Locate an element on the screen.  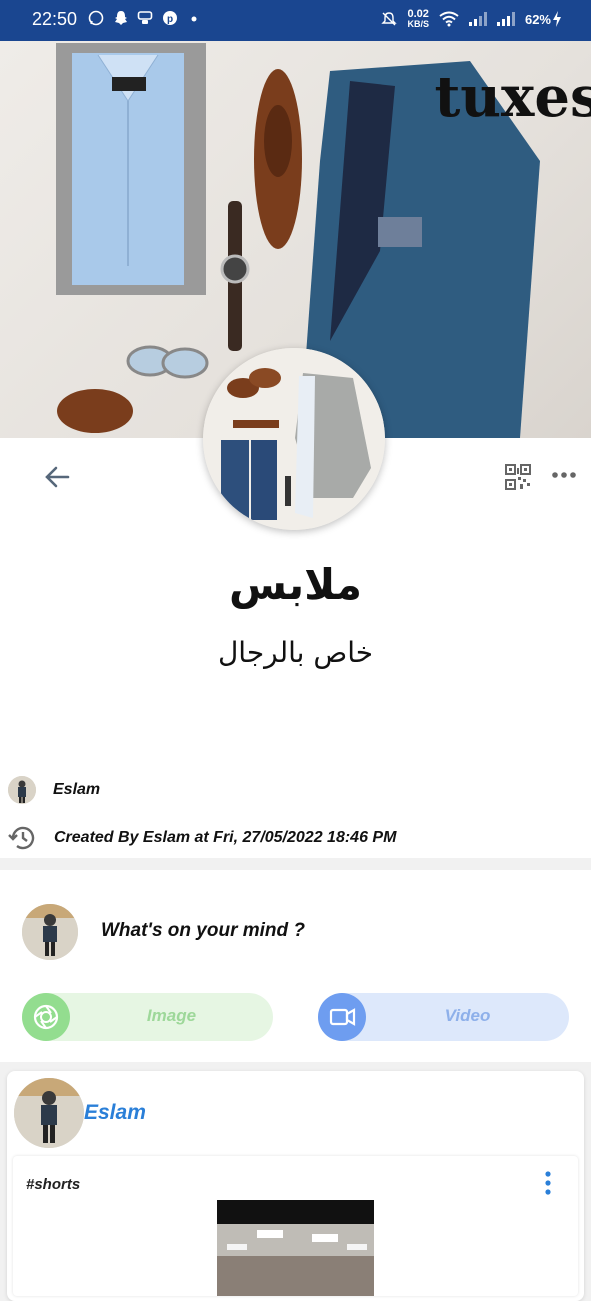
qr-code-icon is located at coordinates (518, 477).